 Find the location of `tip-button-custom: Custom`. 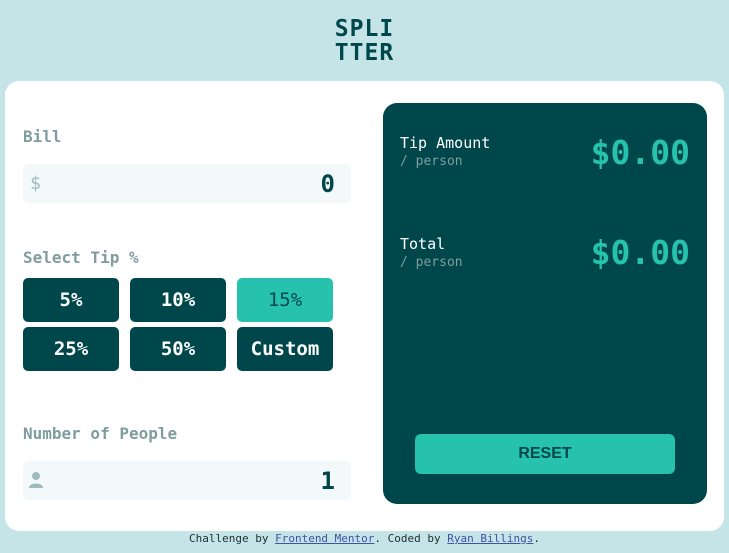

tip-button-custom: Custom is located at coordinates (285, 349).